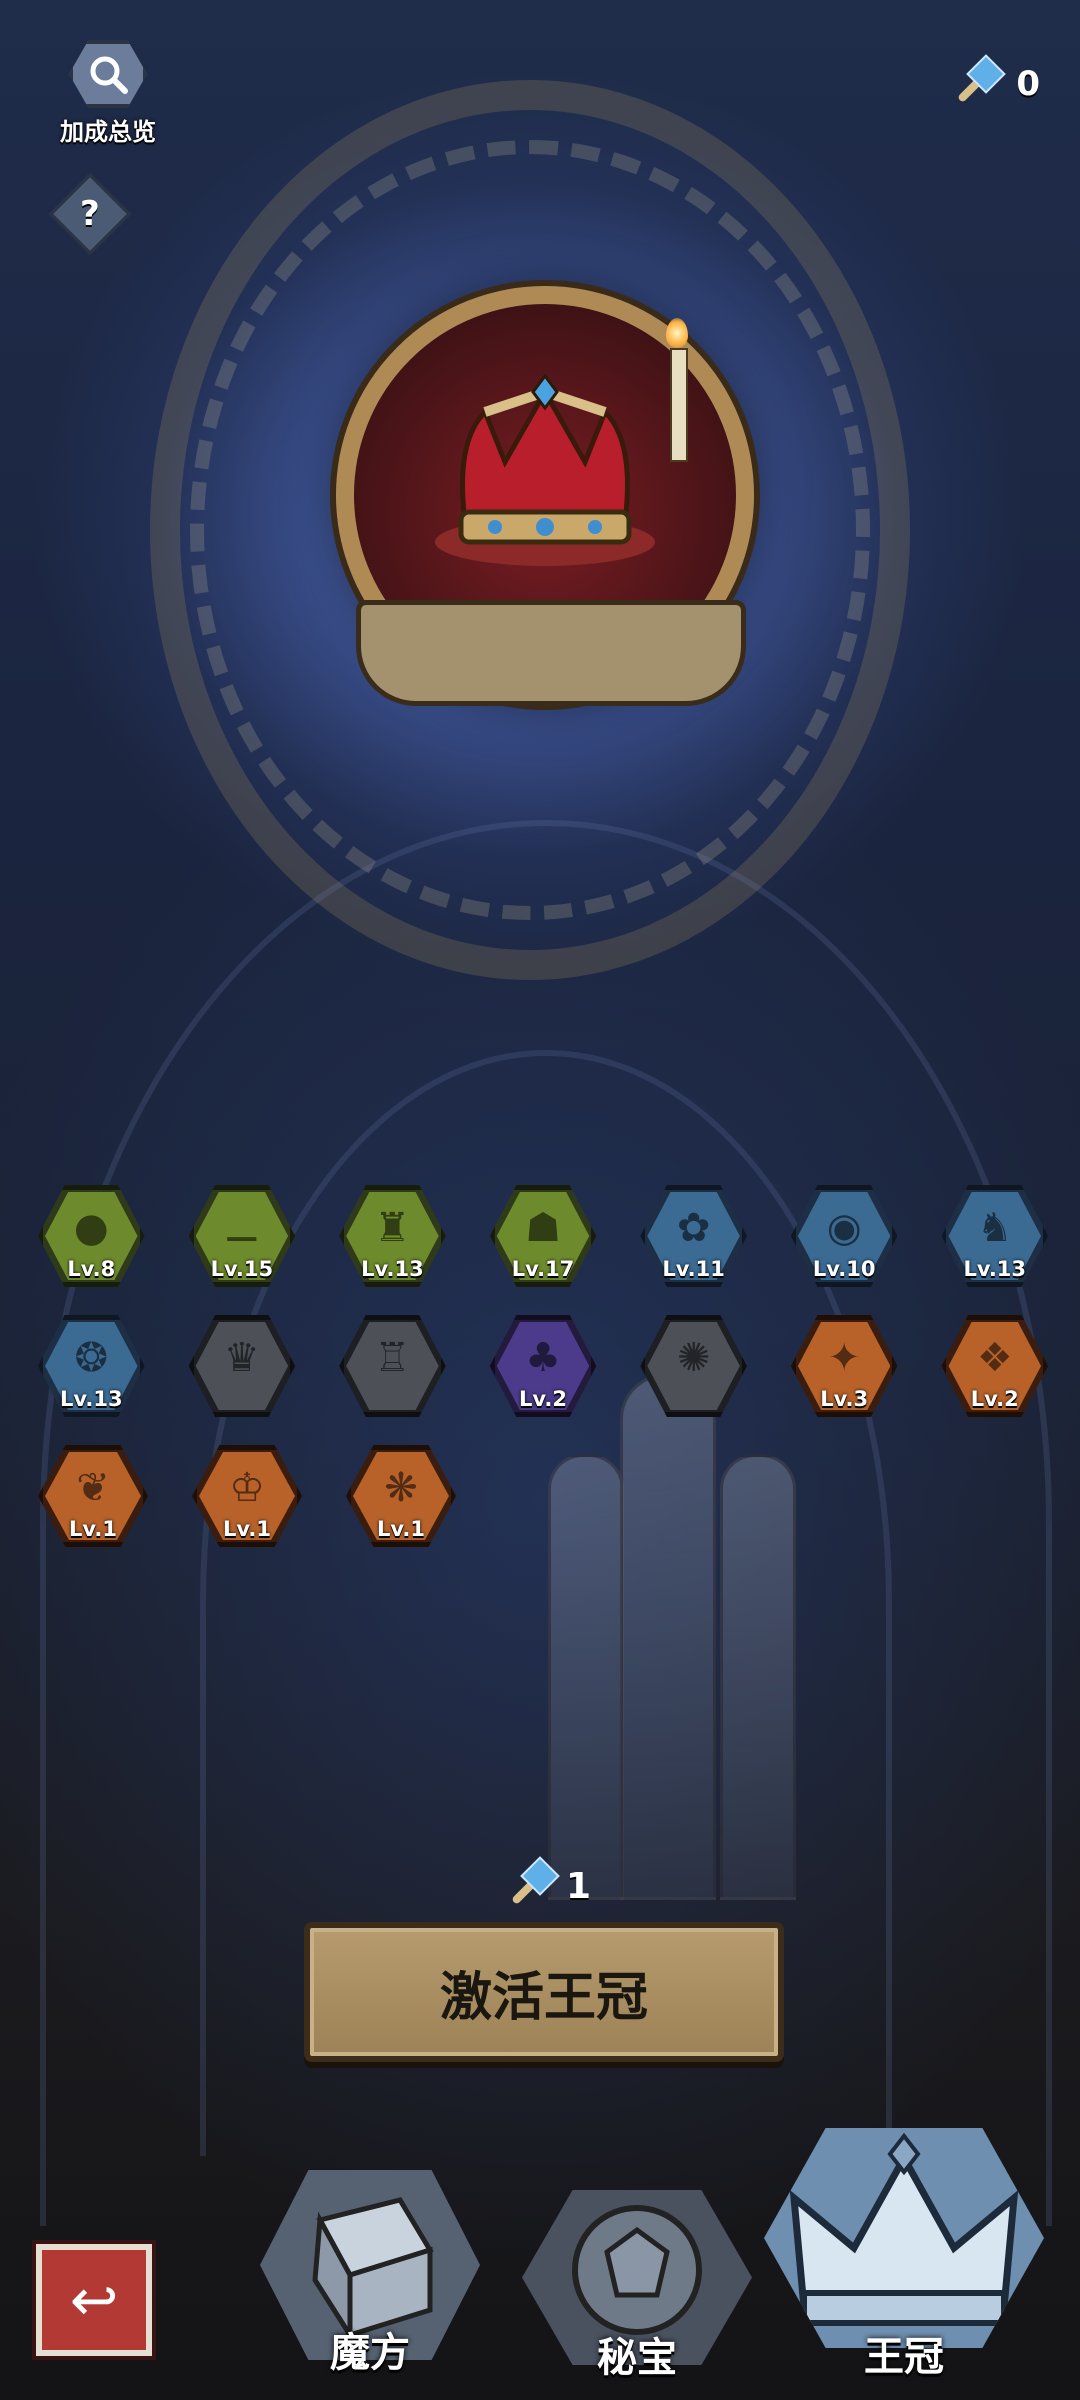 This screenshot has width=1080, height=2400. I want to click on ghost-icon: ☗, so click(543, 1227).